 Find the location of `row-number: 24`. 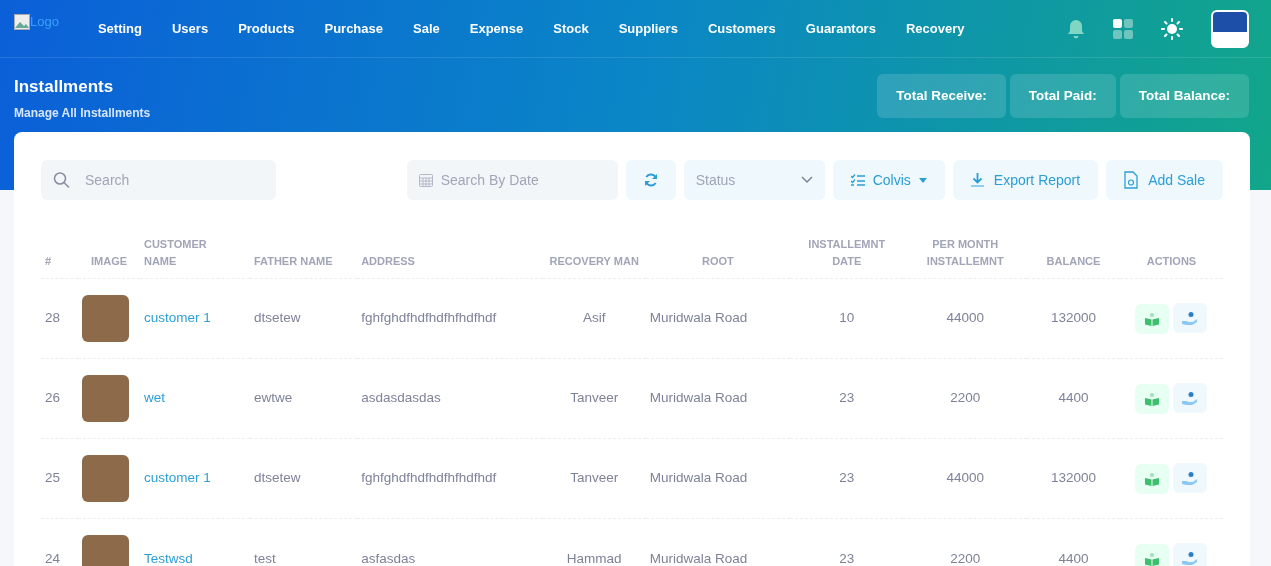

row-number: 24 is located at coordinates (53, 558).